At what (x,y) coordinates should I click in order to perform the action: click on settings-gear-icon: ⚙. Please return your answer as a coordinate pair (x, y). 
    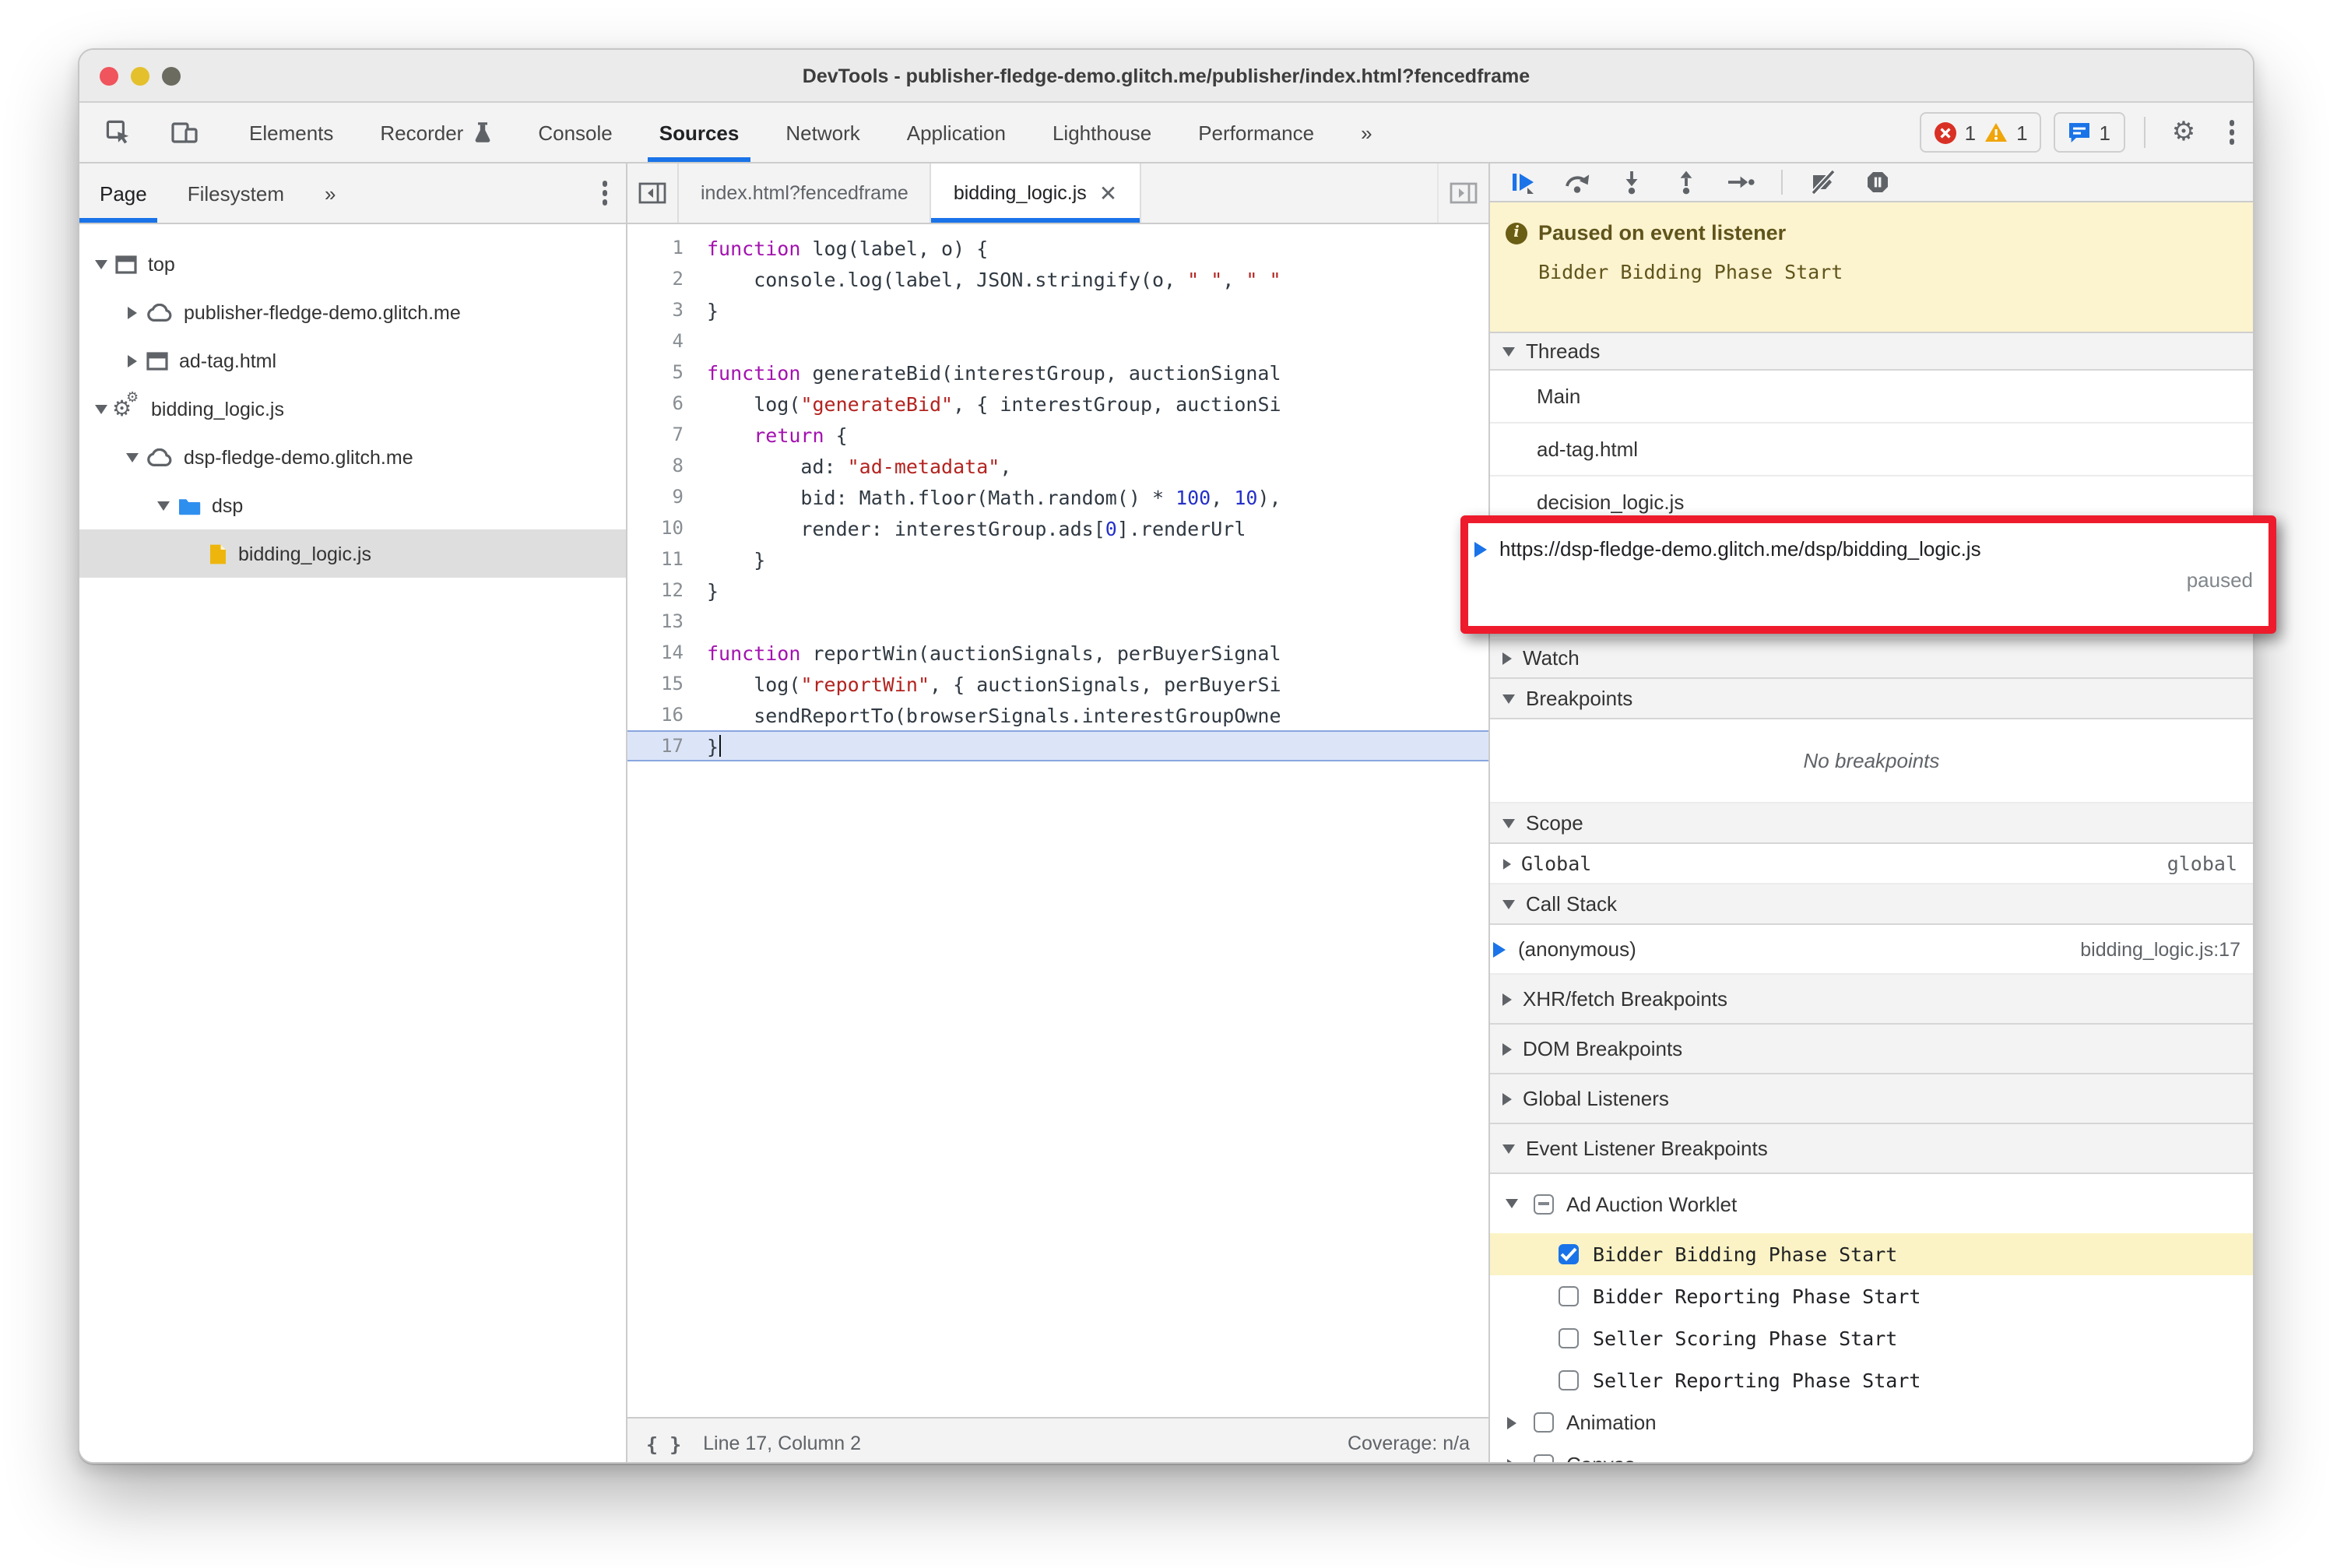
    Looking at the image, I should click on (2184, 132).